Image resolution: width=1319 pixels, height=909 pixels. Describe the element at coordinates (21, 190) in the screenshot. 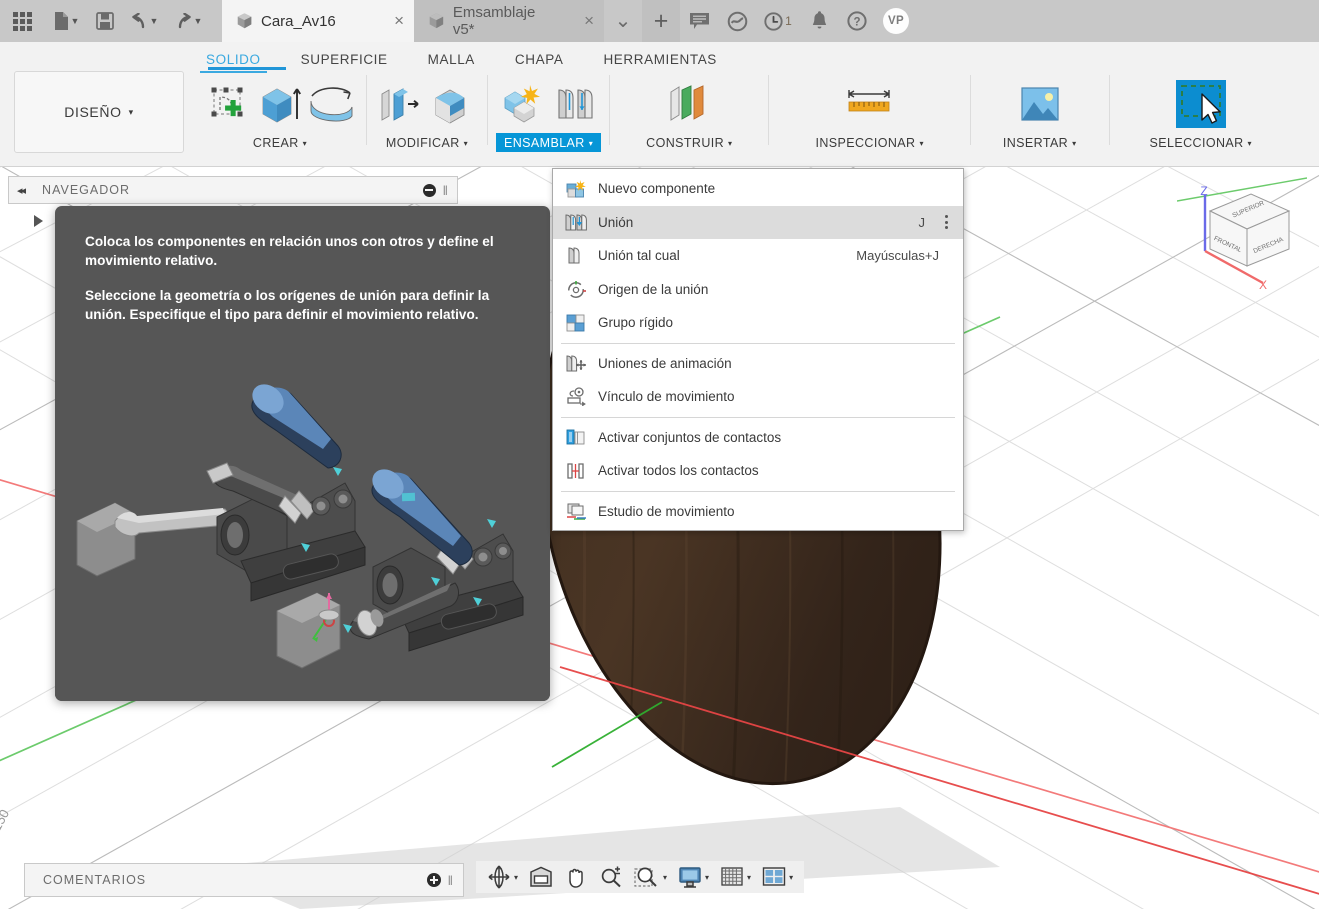

I see `collapse-icon: ◂◂` at that location.